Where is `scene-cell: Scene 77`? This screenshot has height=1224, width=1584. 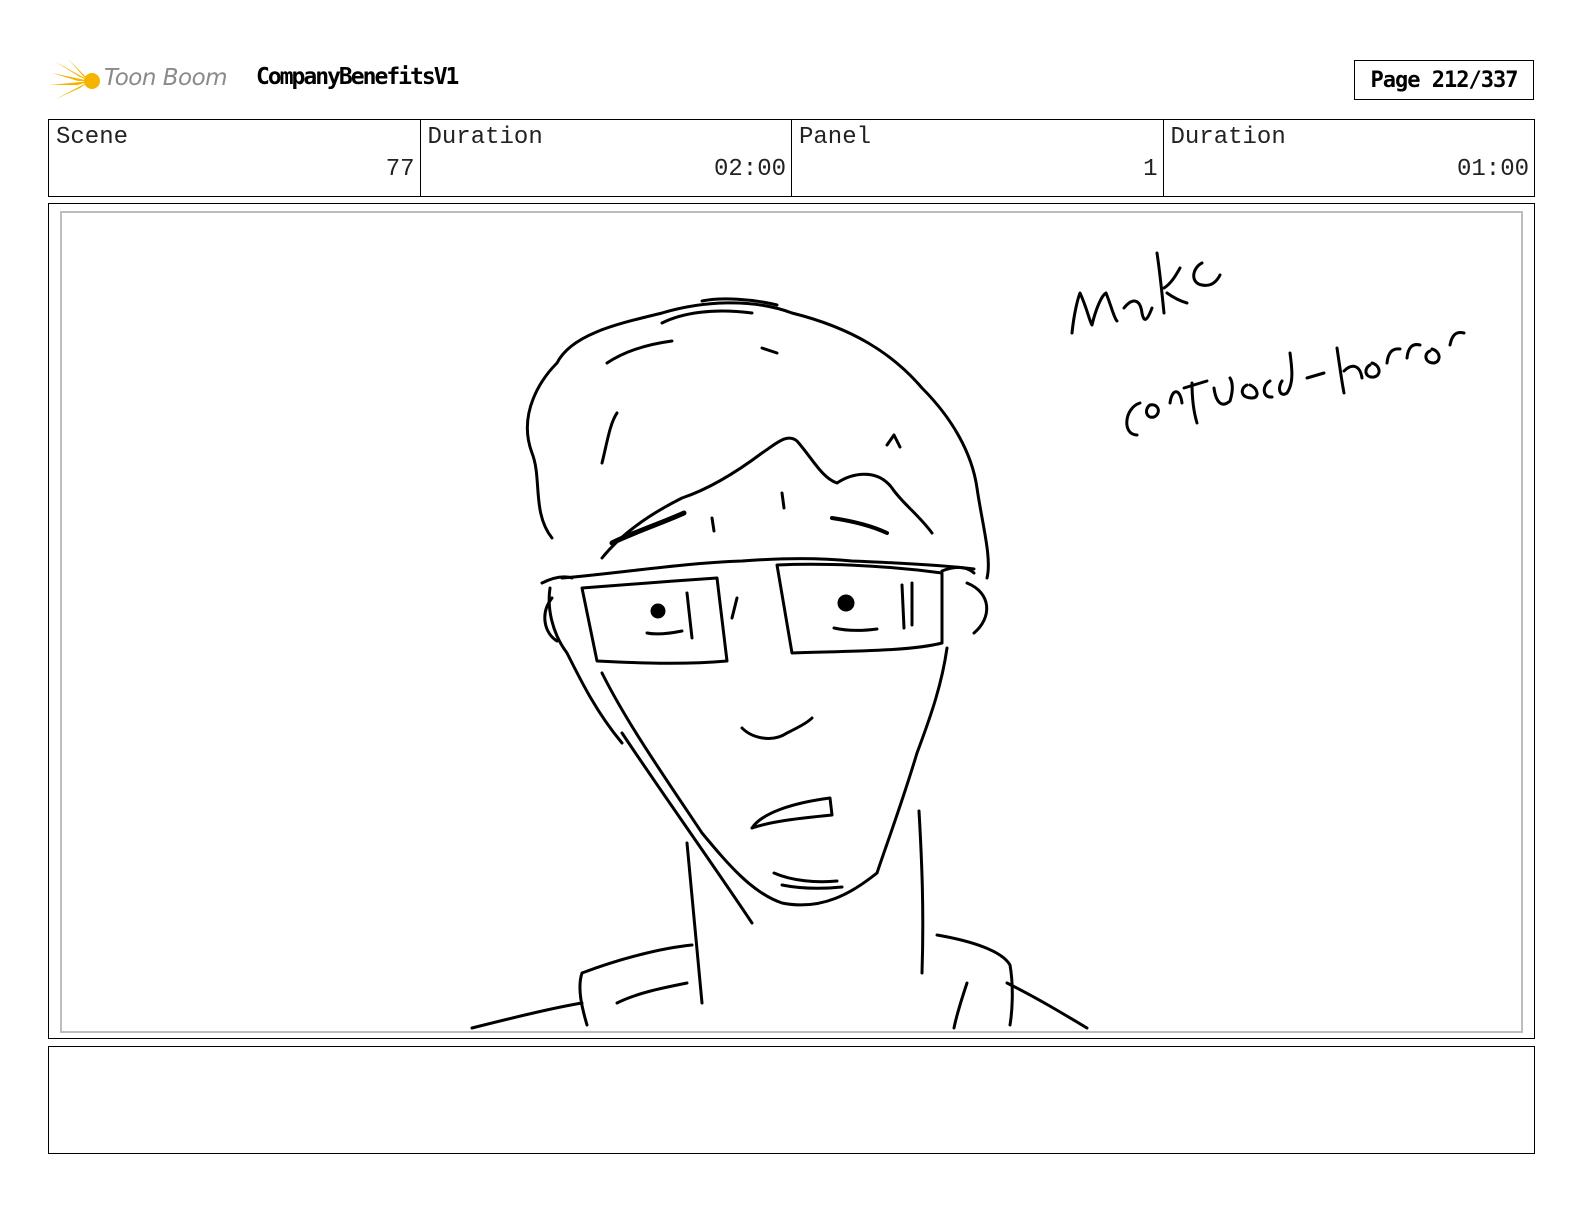
scene-cell: Scene 77 is located at coordinates (235, 158).